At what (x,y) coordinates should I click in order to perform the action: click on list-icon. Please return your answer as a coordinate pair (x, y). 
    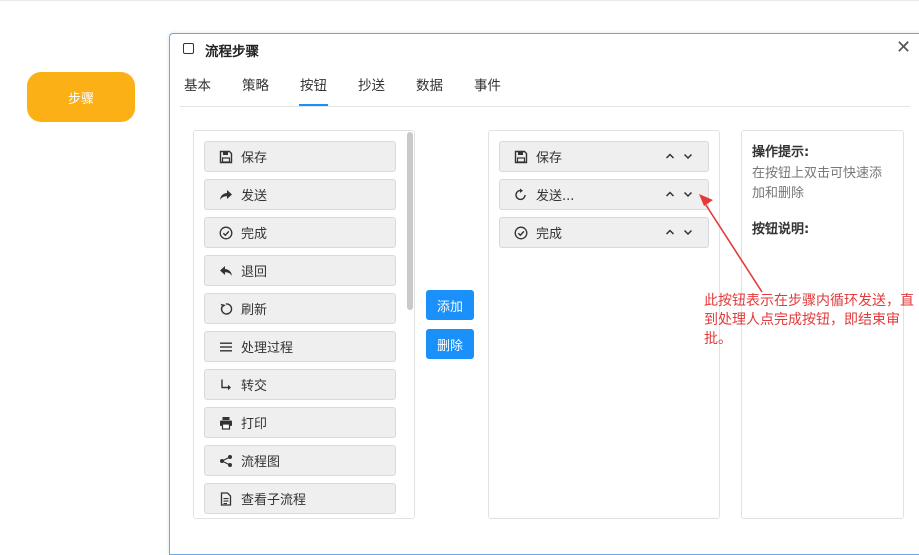
    Looking at the image, I should click on (226, 347).